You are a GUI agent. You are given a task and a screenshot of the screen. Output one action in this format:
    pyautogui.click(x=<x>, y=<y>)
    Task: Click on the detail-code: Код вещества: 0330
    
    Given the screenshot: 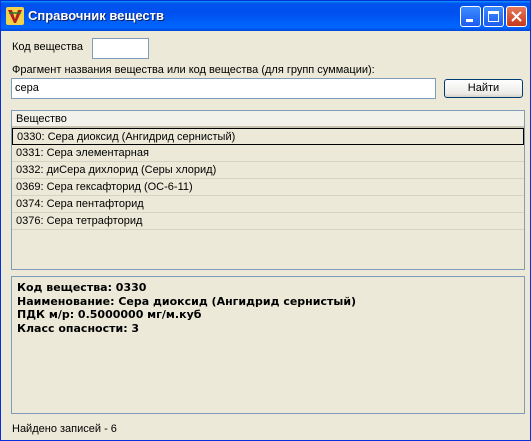 What is the action you would take?
    pyautogui.click(x=82, y=287)
    